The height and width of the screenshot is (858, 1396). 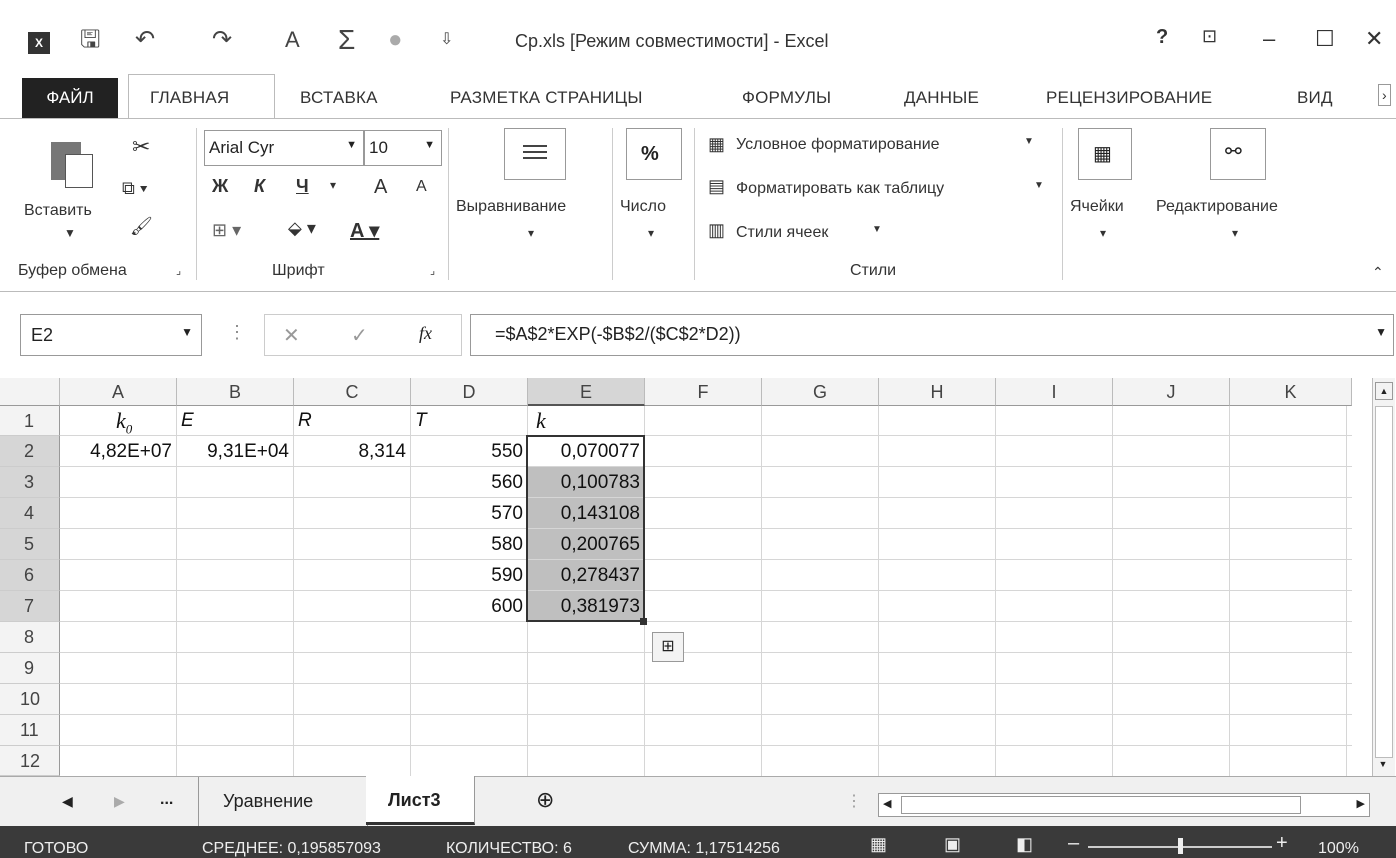 What do you see at coordinates (1162, 37) in the screenshot?
I see `help-button: ?` at bounding box center [1162, 37].